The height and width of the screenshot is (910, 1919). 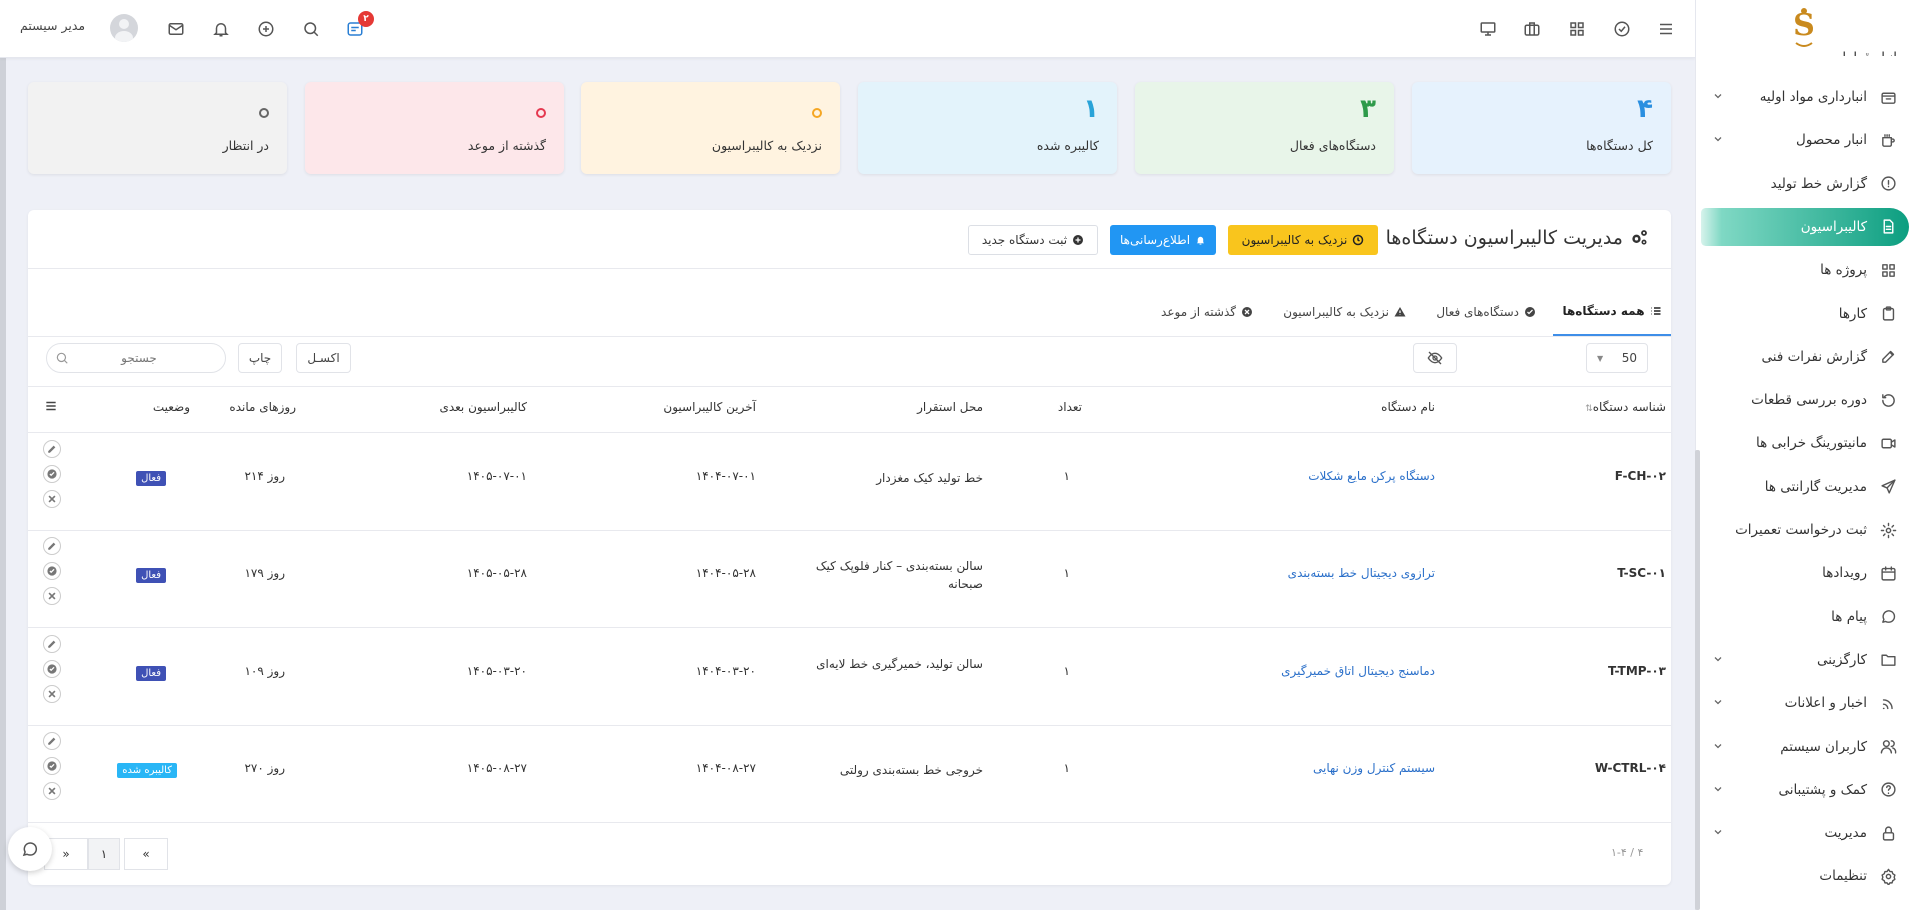 What do you see at coordinates (849, 627) in the screenshot?
I see `row-divider` at bounding box center [849, 627].